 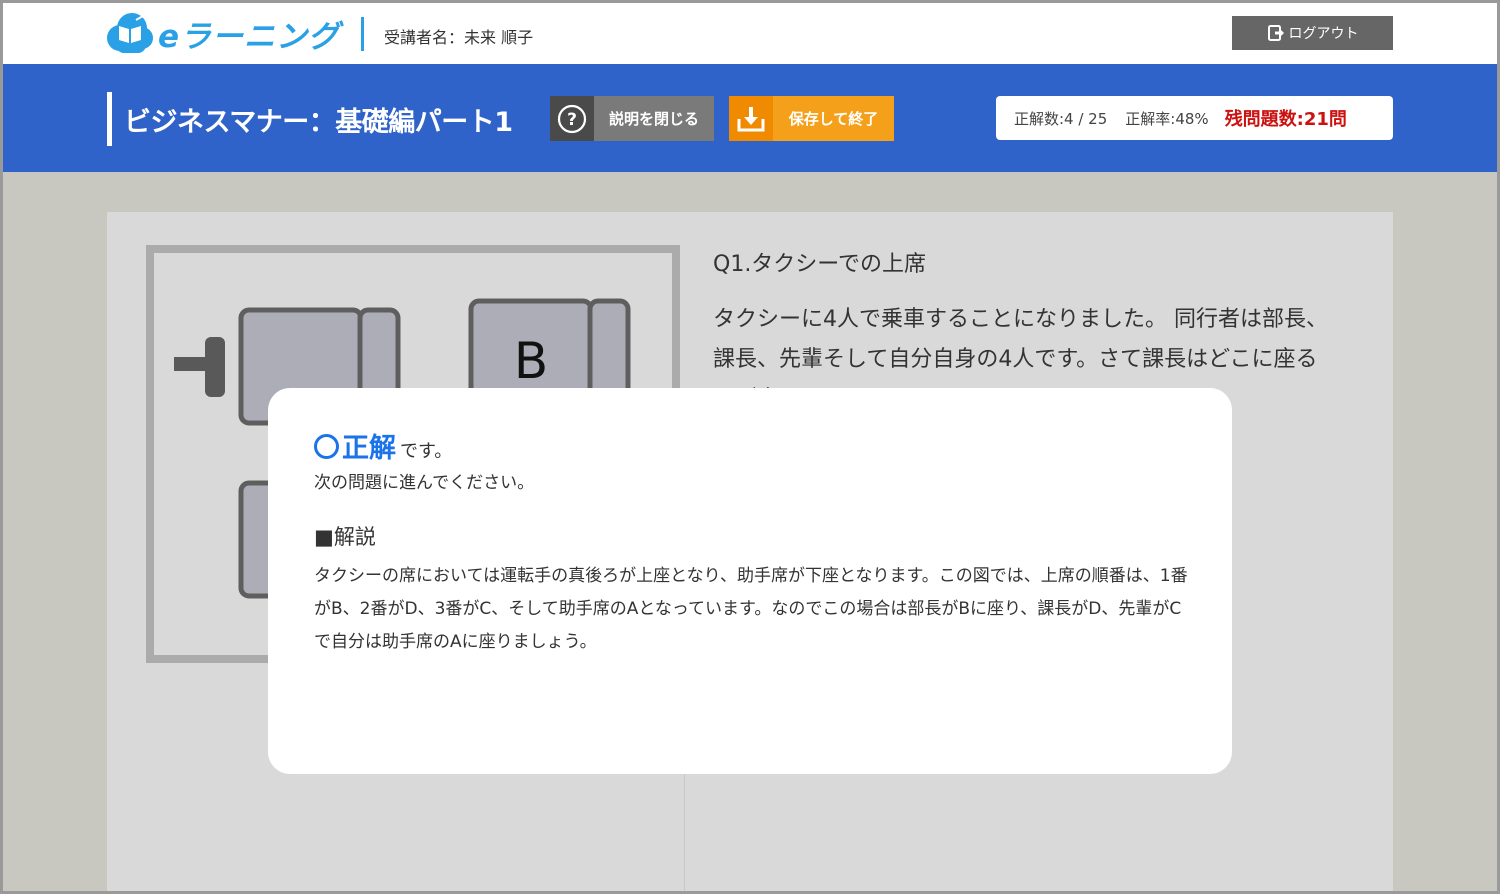 What do you see at coordinates (1323, 34) in the screenshot?
I see `logout-label: ログアウト` at bounding box center [1323, 34].